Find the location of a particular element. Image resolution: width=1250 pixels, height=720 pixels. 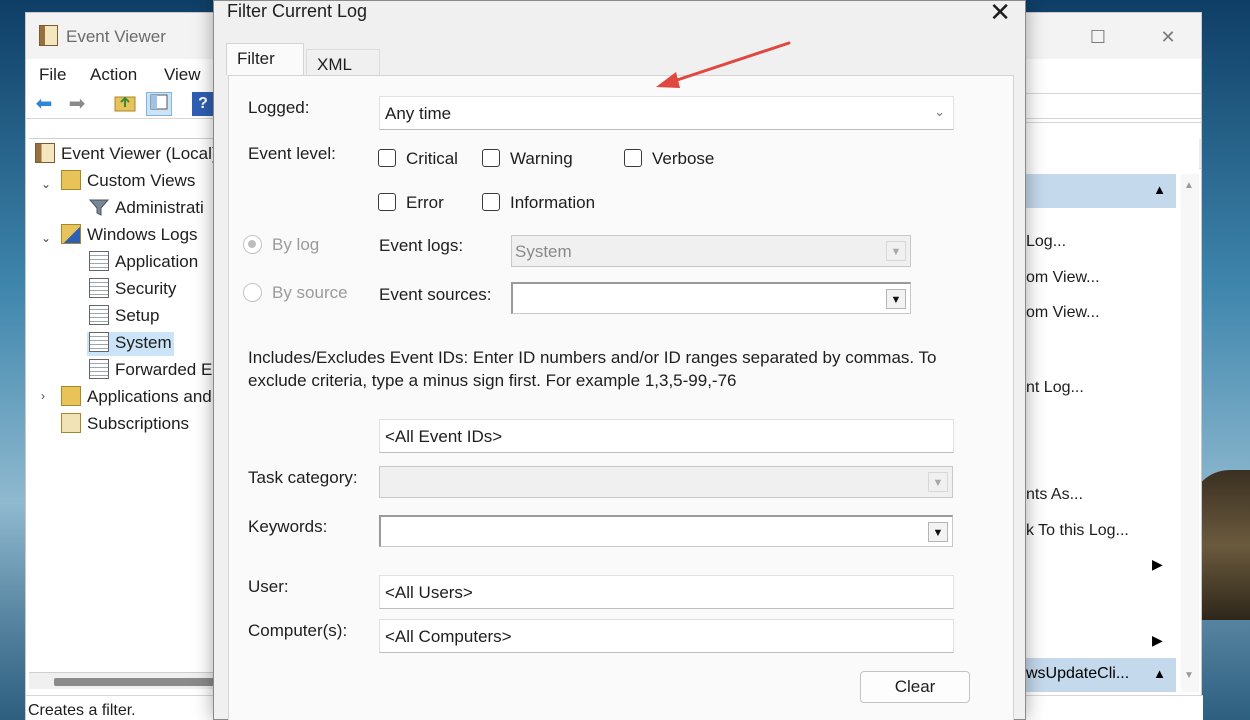

back-arrow-icon: ⬅ is located at coordinates (44, 104).